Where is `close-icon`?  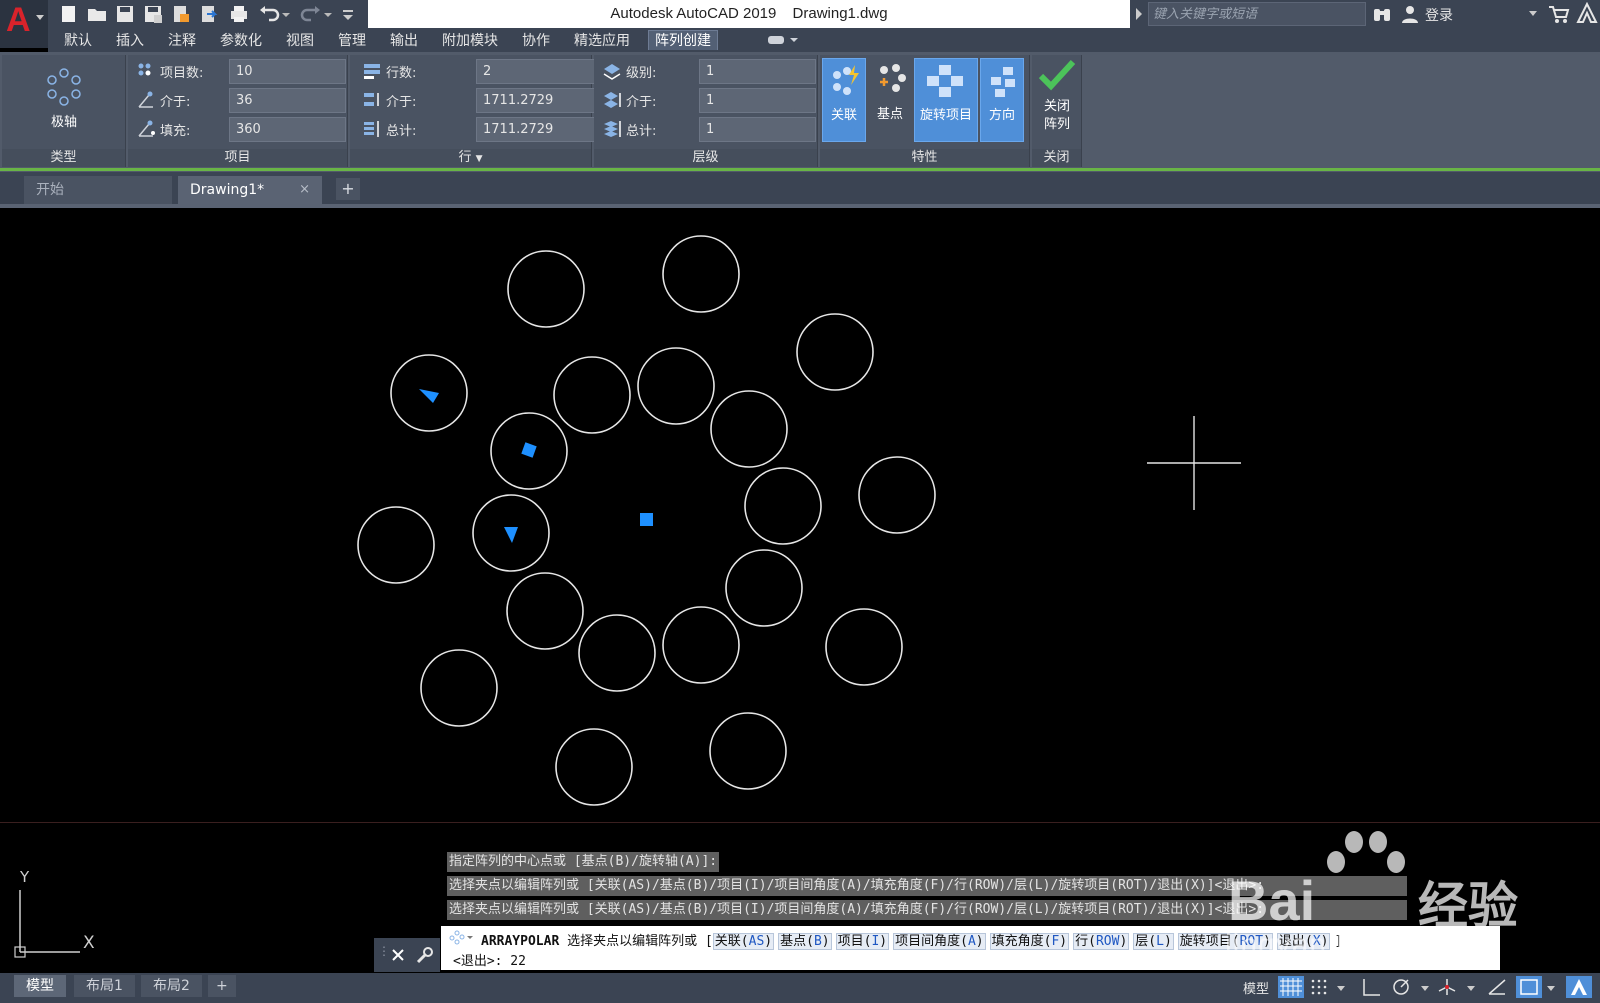 close-icon is located at coordinates (398, 955).